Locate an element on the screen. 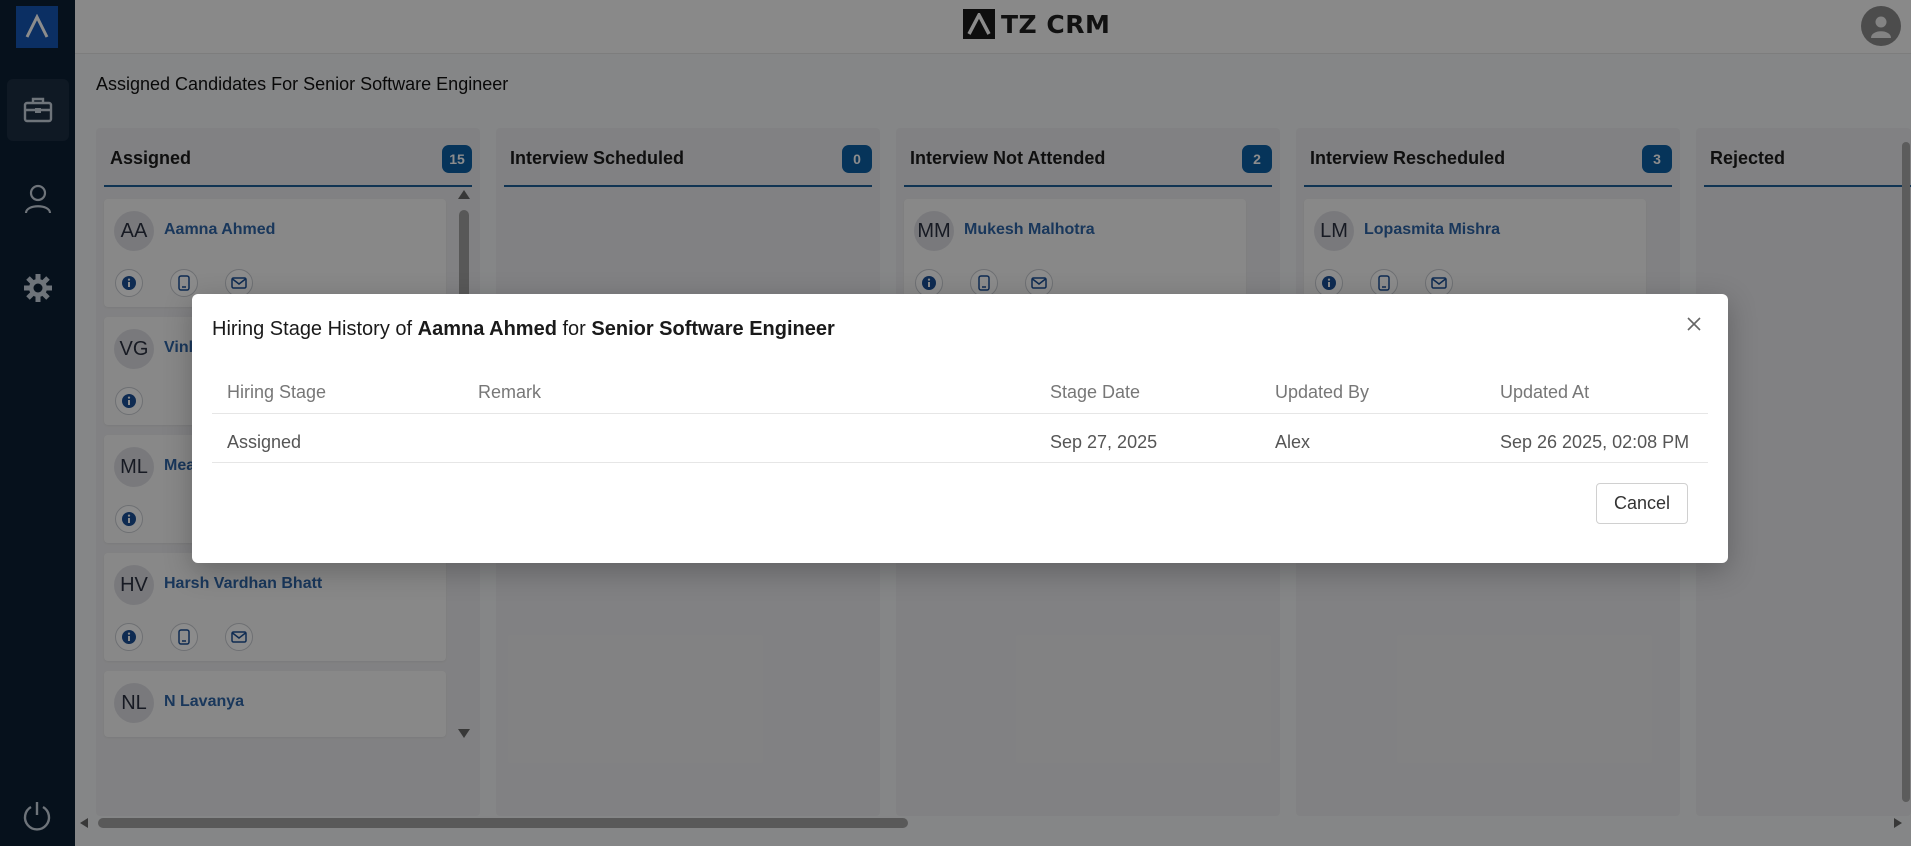 The width and height of the screenshot is (1911, 846). cell-updated-at: Sep 26 2025, 02:08 PM is located at coordinates (1595, 442).